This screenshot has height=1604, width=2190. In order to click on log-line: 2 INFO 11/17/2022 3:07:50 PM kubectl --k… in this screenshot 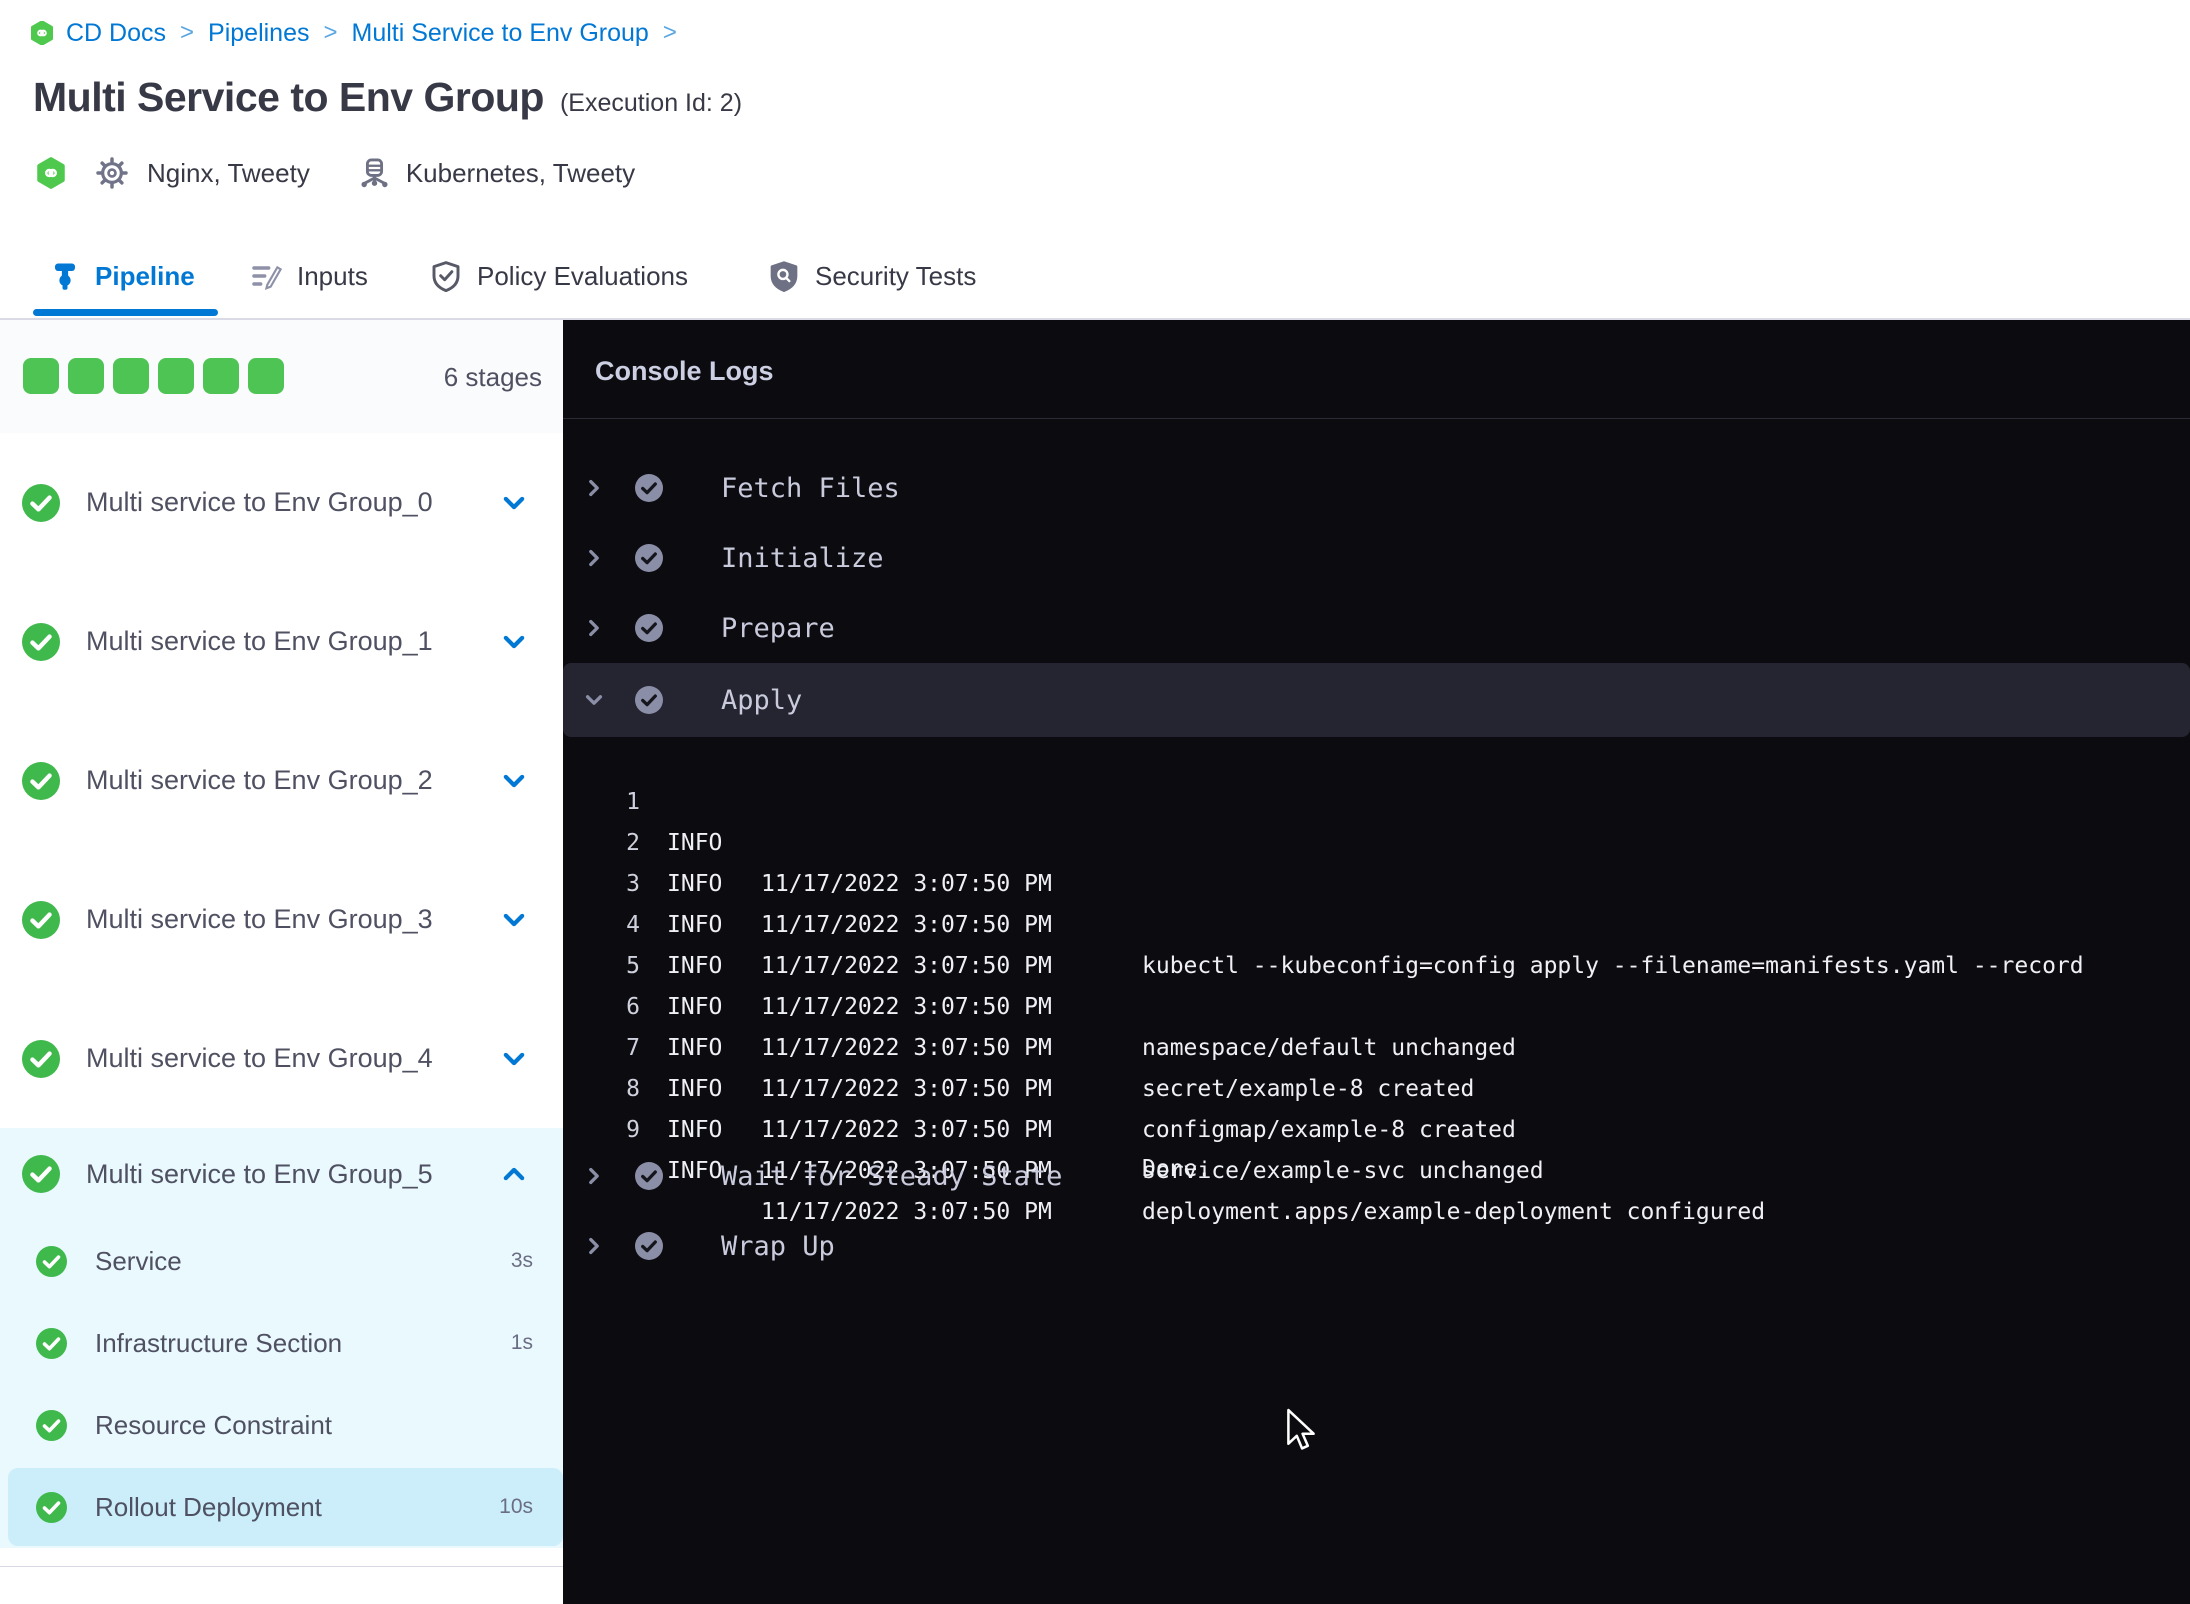, I will do `click(1376, 880)`.